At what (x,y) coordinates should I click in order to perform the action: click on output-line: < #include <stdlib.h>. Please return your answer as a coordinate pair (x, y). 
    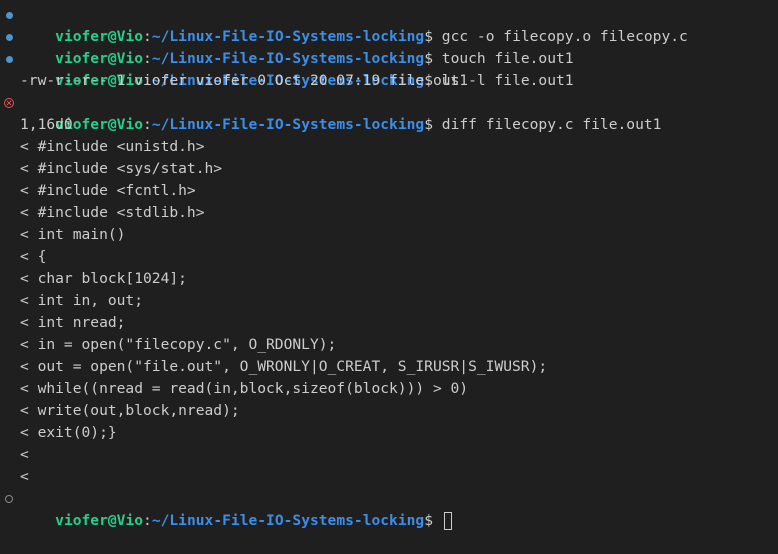
    Looking at the image, I should click on (112, 212).